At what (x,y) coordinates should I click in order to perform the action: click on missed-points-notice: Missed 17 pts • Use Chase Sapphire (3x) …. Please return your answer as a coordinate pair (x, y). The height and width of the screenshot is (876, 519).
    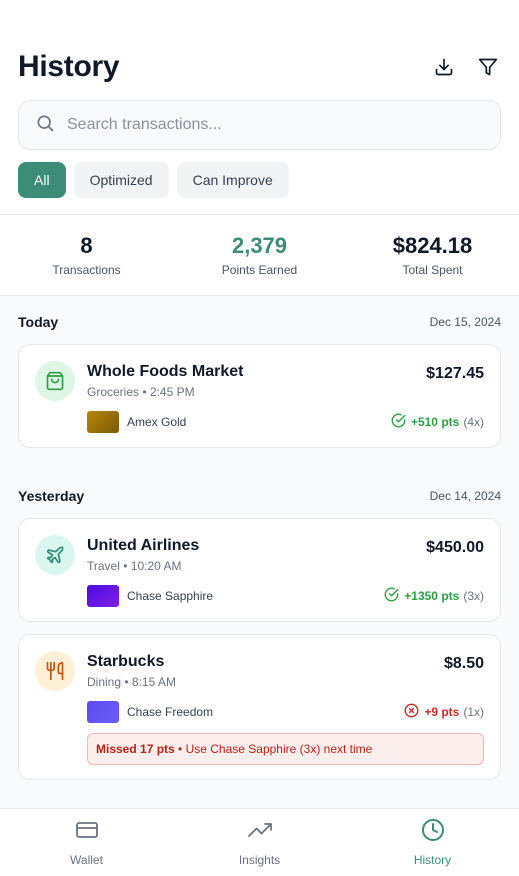
    Looking at the image, I should click on (285, 749).